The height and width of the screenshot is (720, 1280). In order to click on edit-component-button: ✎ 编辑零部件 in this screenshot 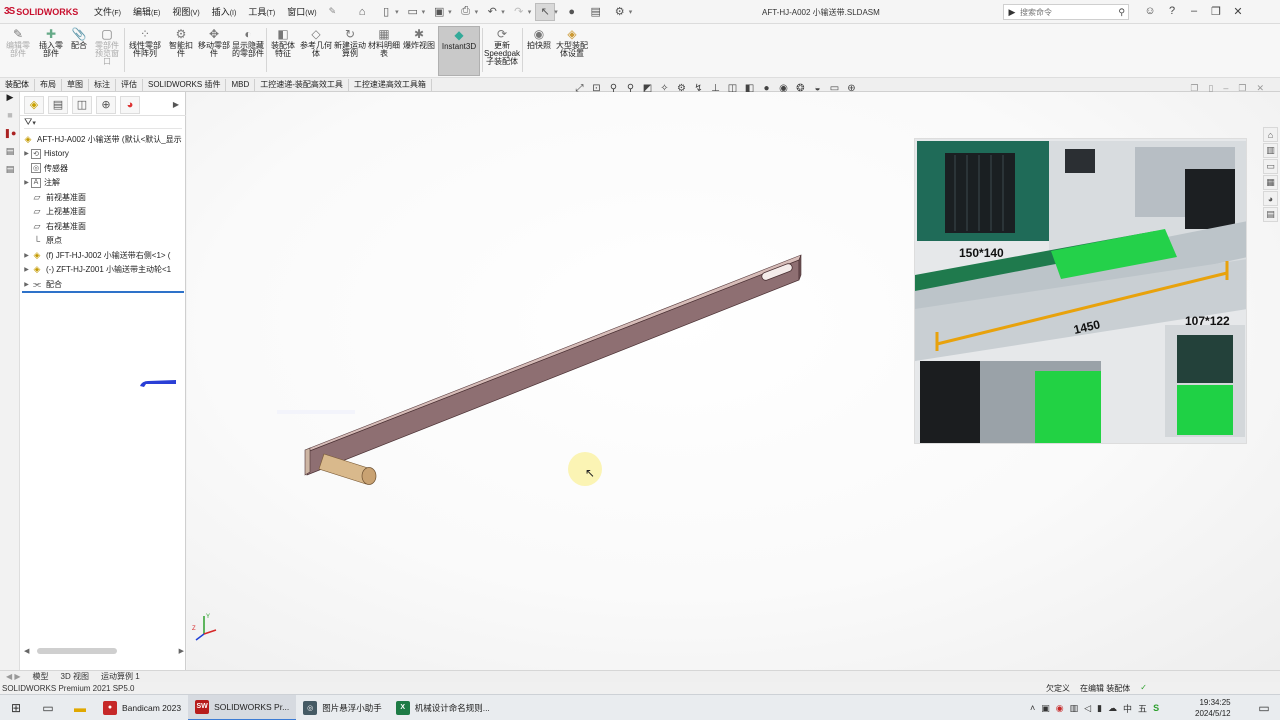, I will do `click(18, 42)`.